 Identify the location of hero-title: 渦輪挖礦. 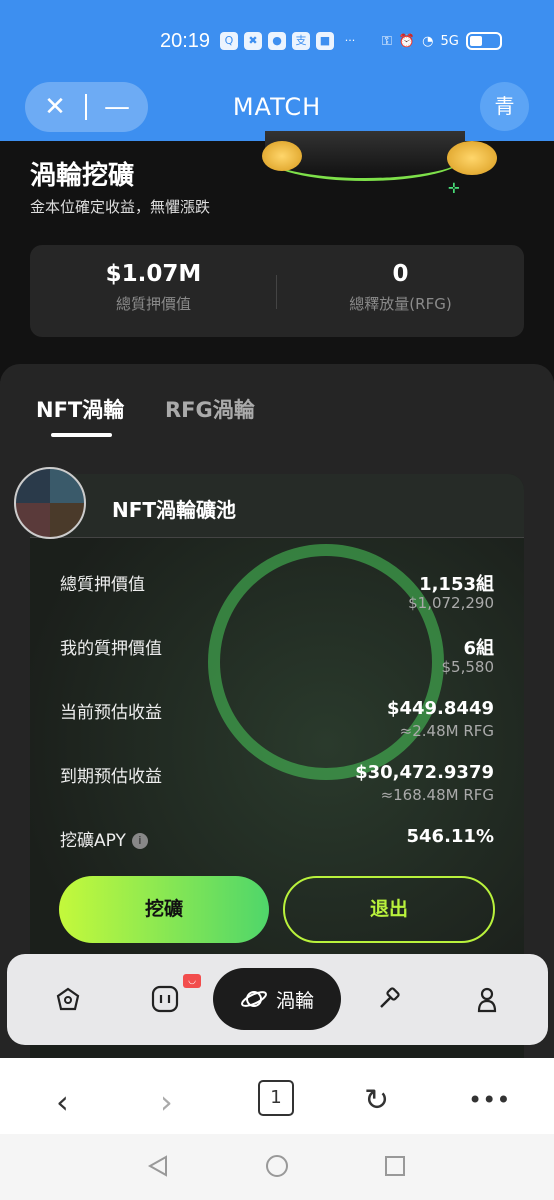
(82, 176).